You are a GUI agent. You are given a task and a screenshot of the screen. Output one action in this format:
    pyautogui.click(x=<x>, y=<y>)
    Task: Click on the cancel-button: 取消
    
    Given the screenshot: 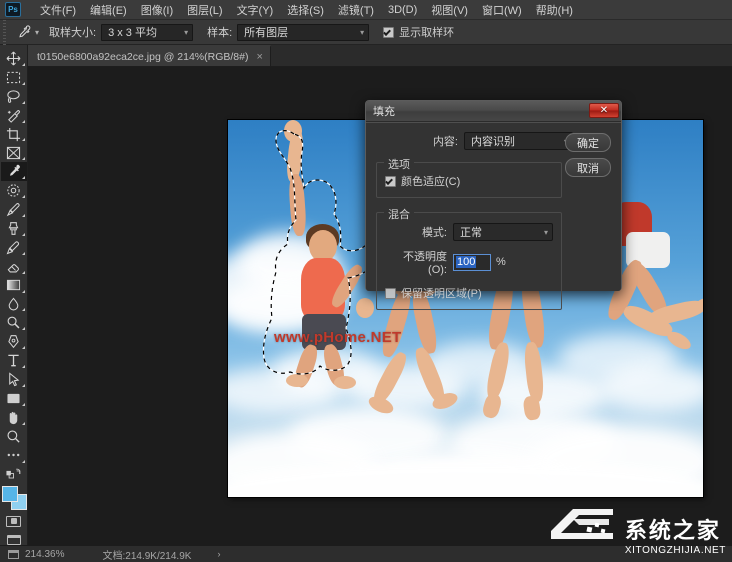 What is the action you would take?
    pyautogui.click(x=588, y=167)
    